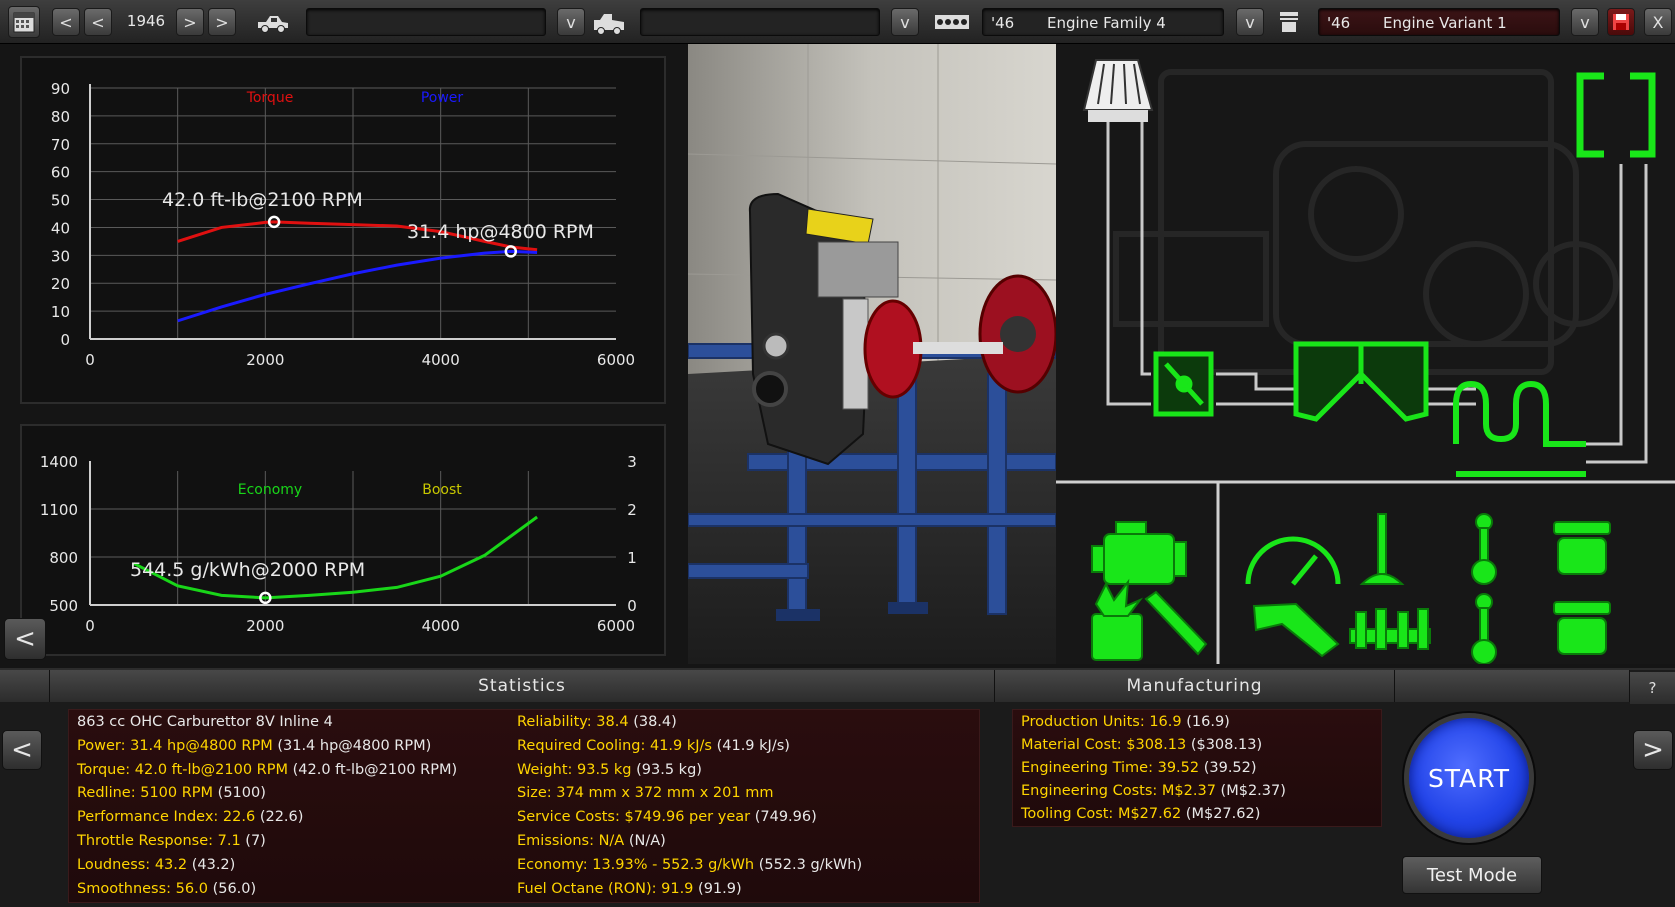  I want to click on car-model-dropdown-button: v, so click(571, 22).